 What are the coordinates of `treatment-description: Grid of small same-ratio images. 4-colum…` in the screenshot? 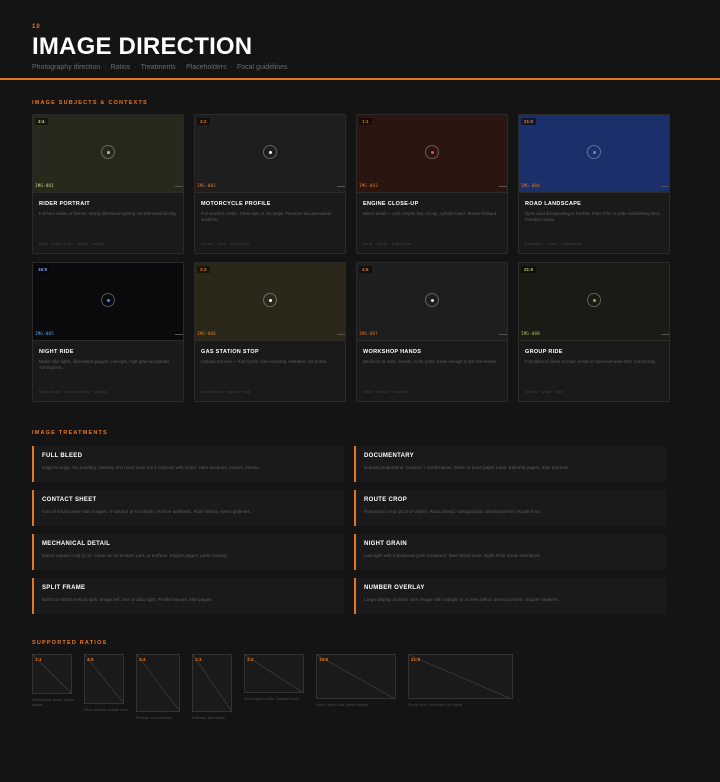 It's located at (147, 511).